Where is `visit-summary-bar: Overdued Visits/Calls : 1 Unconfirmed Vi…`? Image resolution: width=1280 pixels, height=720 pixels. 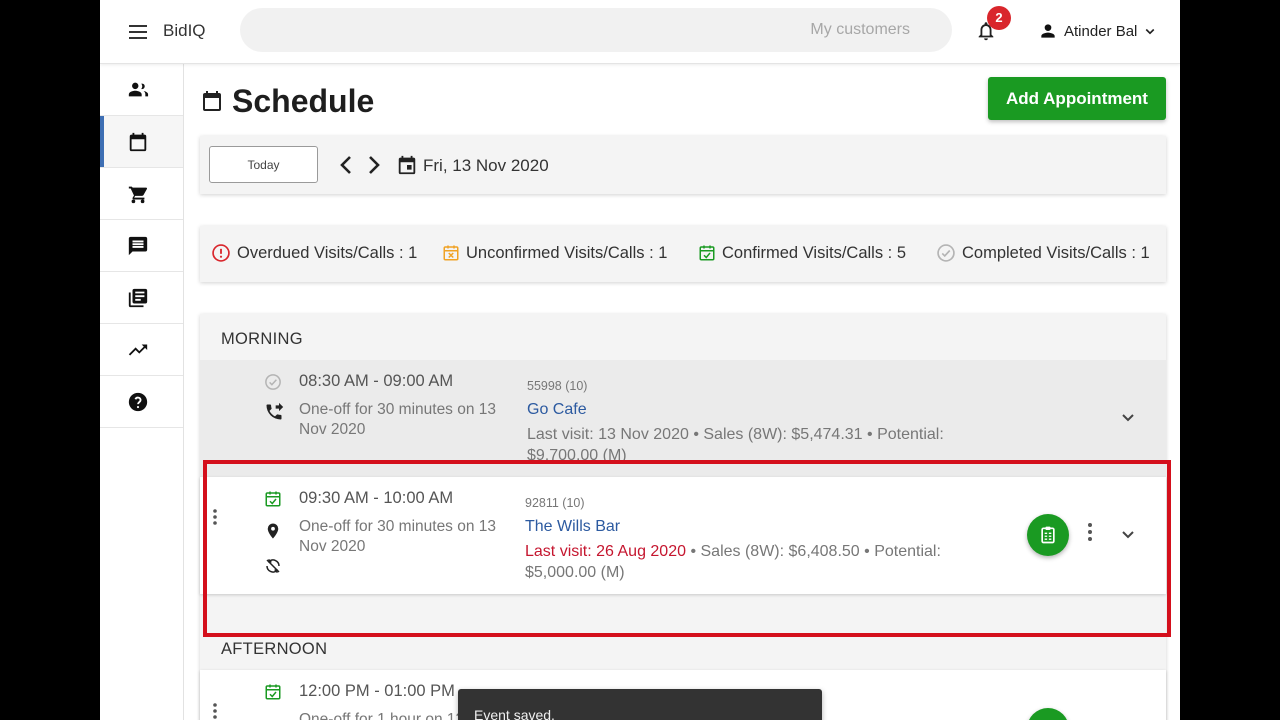 visit-summary-bar: Overdued Visits/Calls : 1 Unconfirmed Vi… is located at coordinates (683, 254).